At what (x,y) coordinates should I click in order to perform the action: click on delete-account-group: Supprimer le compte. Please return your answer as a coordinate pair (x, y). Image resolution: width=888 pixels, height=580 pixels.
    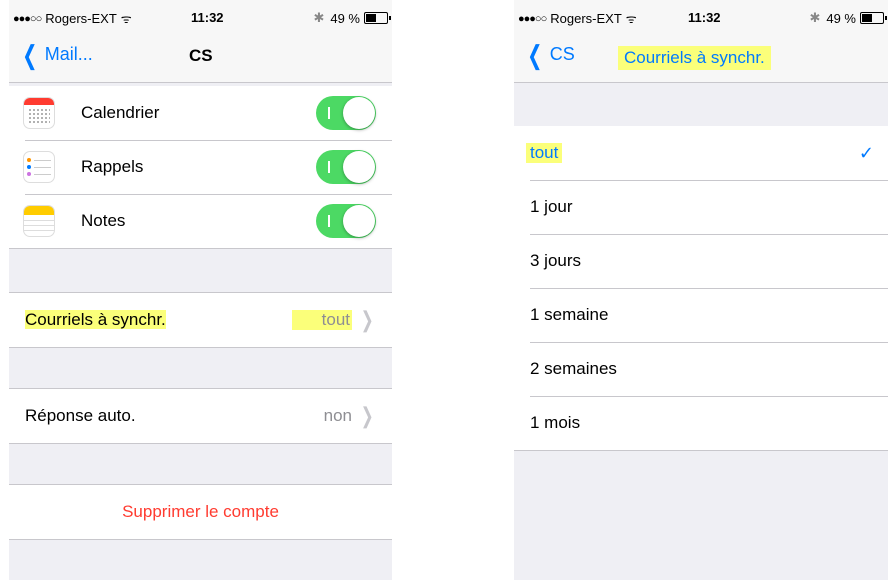
    Looking at the image, I should click on (200, 512).